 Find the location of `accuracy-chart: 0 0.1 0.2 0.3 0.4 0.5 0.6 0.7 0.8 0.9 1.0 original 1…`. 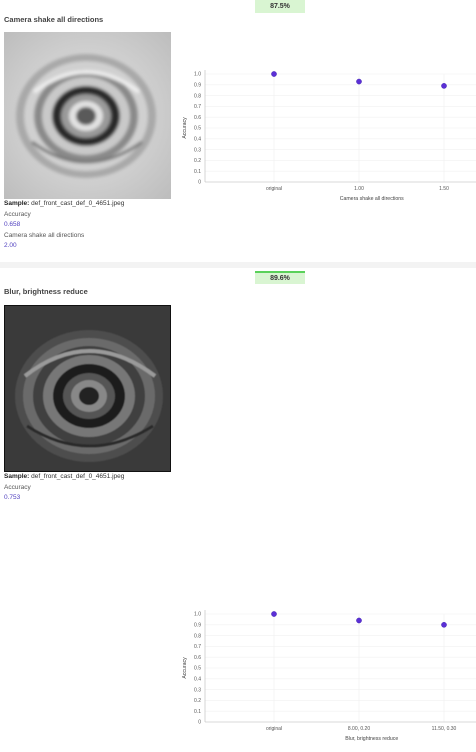

accuracy-chart: 0 0.1 0.2 0.3 0.4 0.5 0.6 0.7 0.8 0.9 1.0 original 1… is located at coordinates (327, 137).